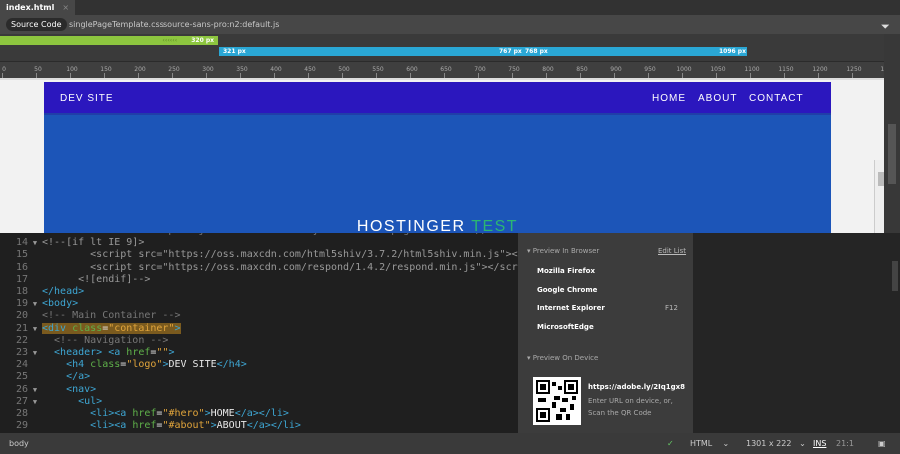  I want to click on browser-shortcut: F12, so click(671, 308).